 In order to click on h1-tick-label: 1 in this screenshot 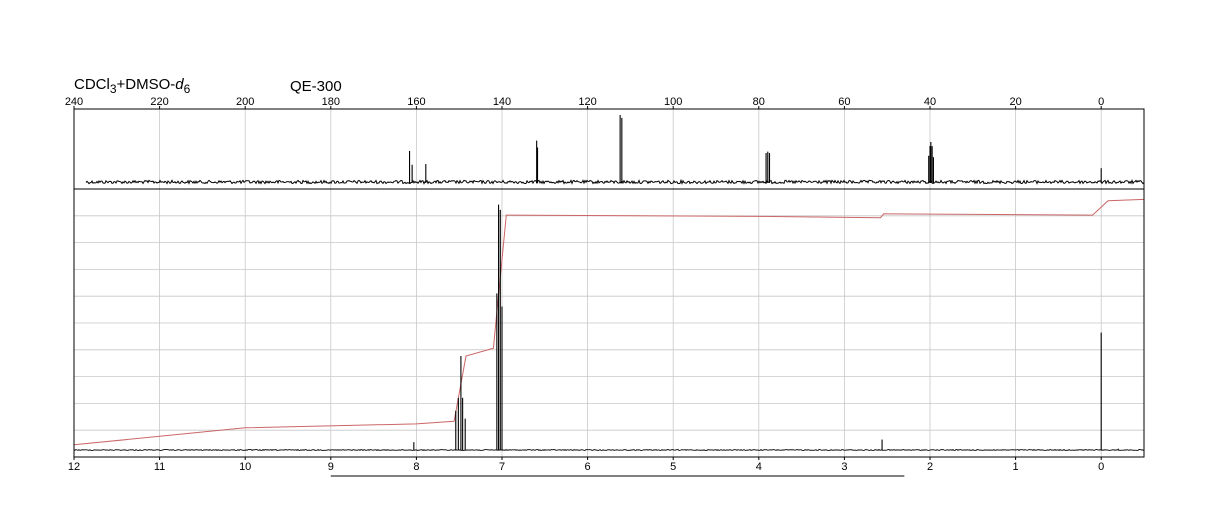, I will do `click(1016, 467)`.